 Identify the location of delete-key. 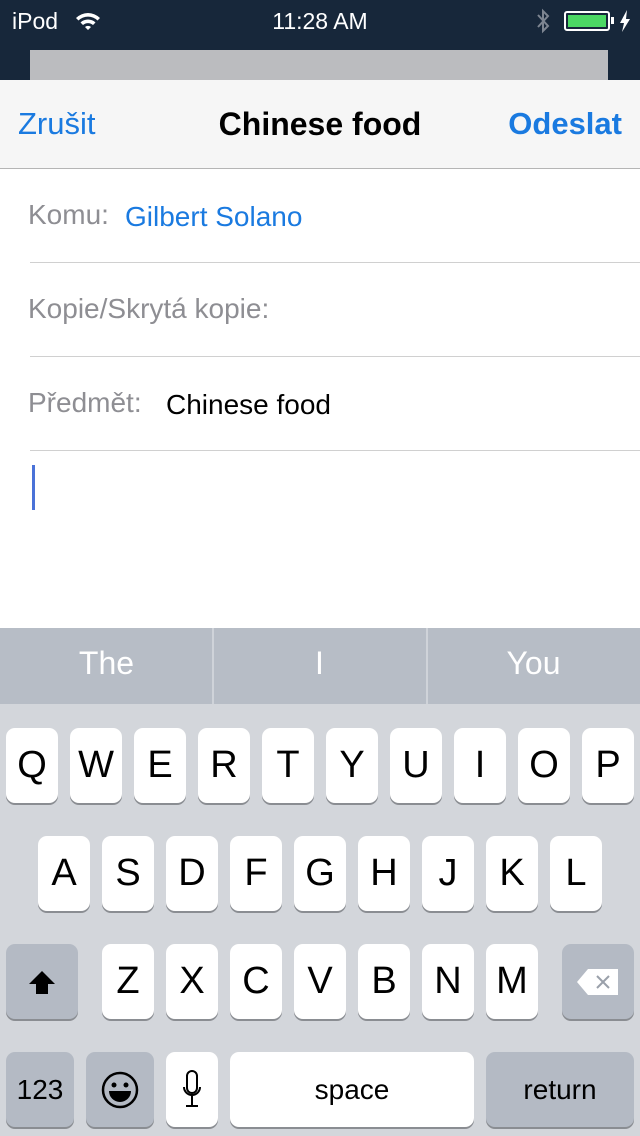
(598, 981).